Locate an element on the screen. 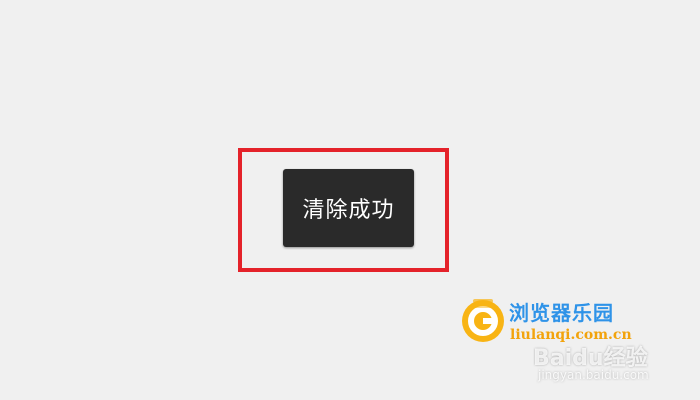 The image size is (700, 400). toast-notification: 清除成功 is located at coordinates (348, 208).